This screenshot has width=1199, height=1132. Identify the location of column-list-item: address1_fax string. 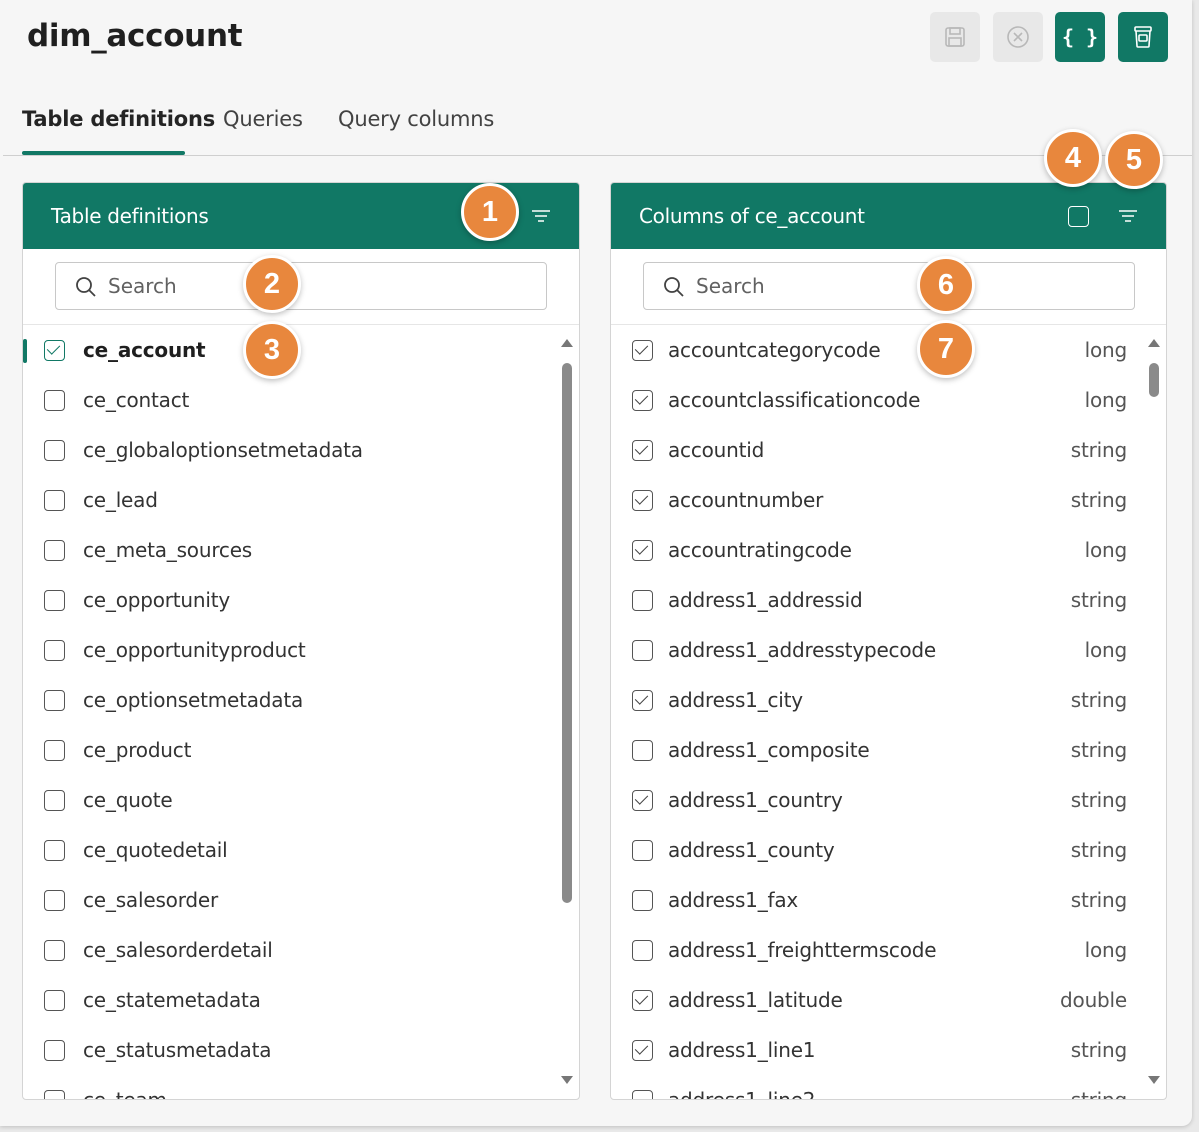
(888, 901).